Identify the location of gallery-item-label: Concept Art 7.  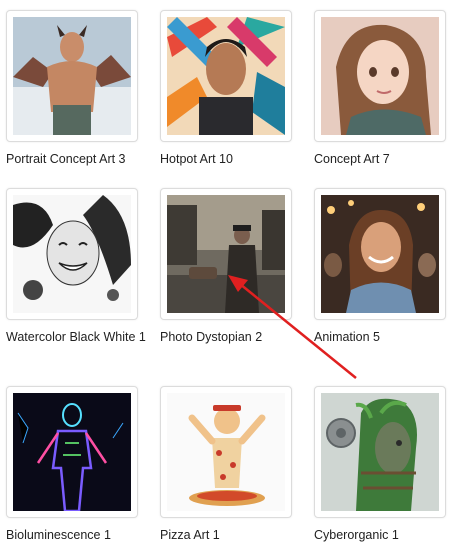
(386, 159).